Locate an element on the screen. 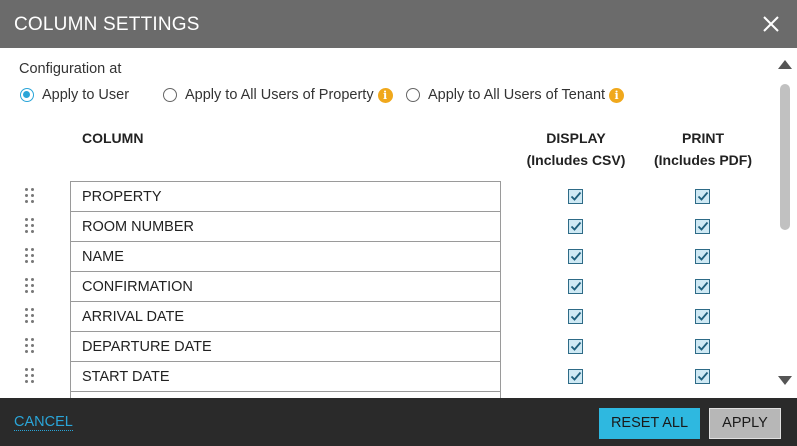 This screenshot has width=797, height=446. print-header-title: PRINT is located at coordinates (703, 138).